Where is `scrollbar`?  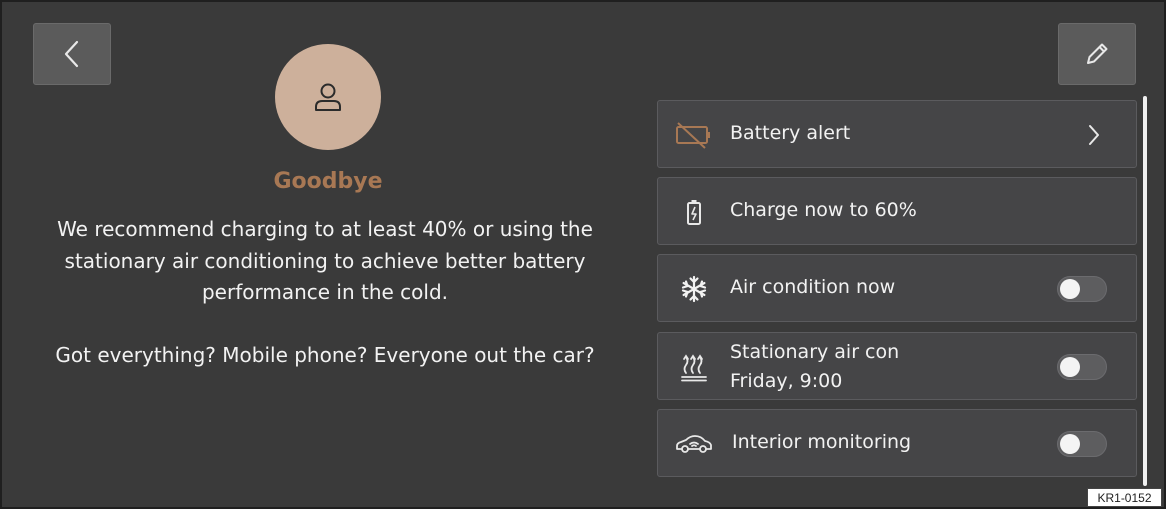
scrollbar is located at coordinates (1145, 291).